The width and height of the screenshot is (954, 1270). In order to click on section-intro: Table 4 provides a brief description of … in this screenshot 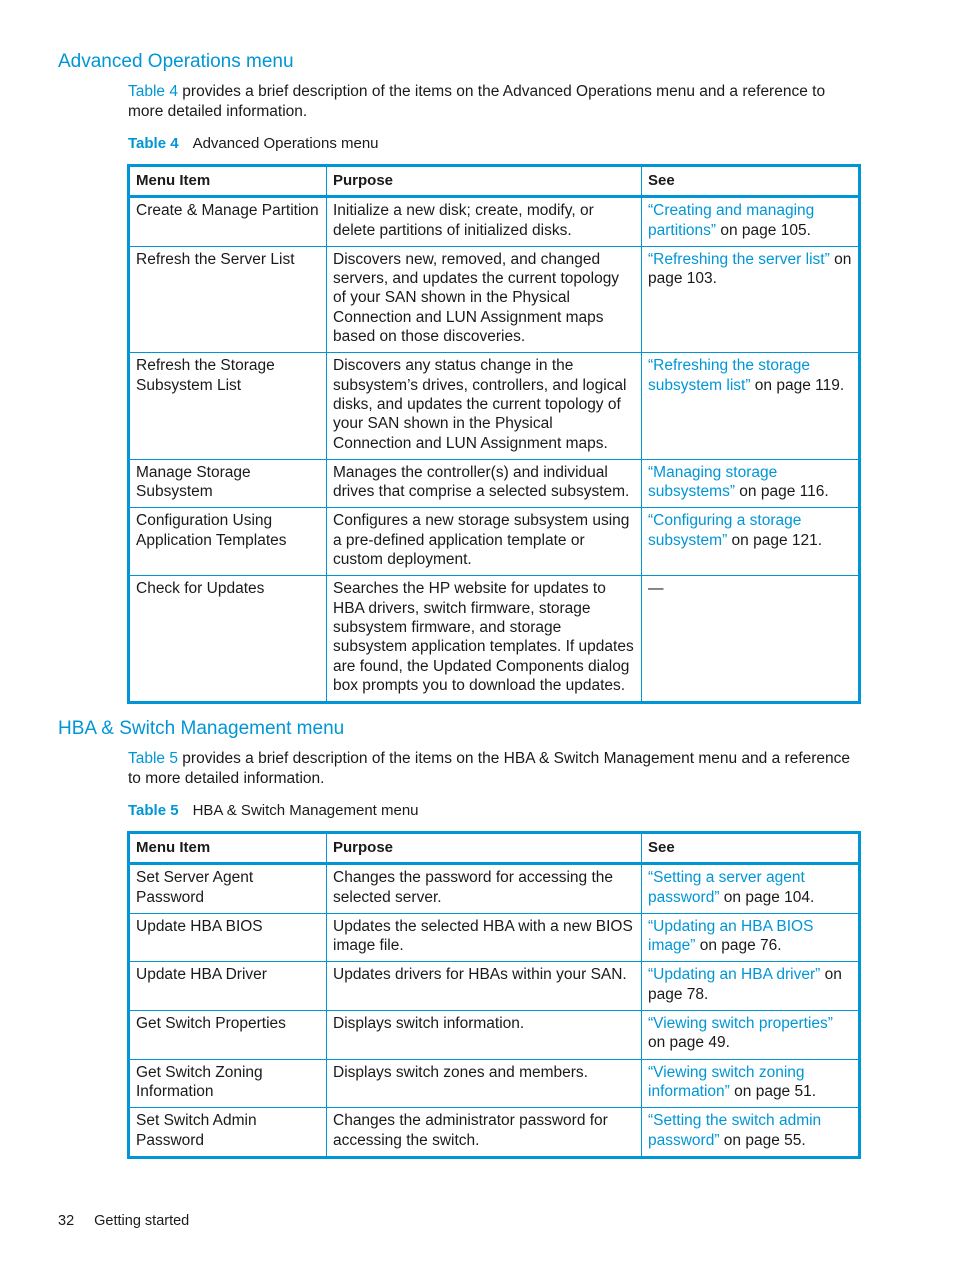, I will do `click(477, 101)`.